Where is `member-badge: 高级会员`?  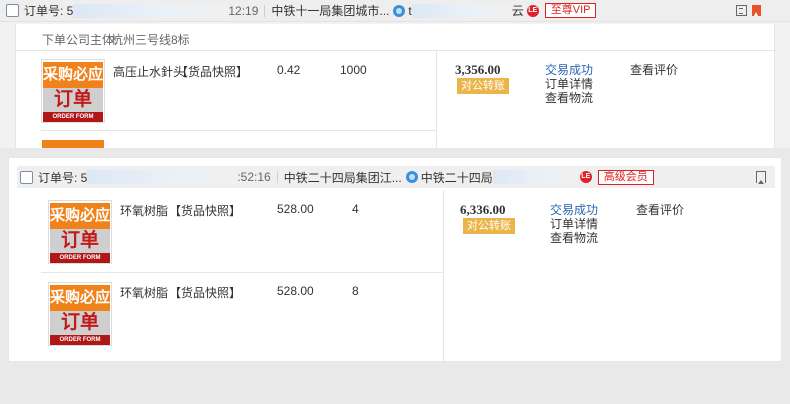
member-badge: 高级会员 is located at coordinates (625, 177).